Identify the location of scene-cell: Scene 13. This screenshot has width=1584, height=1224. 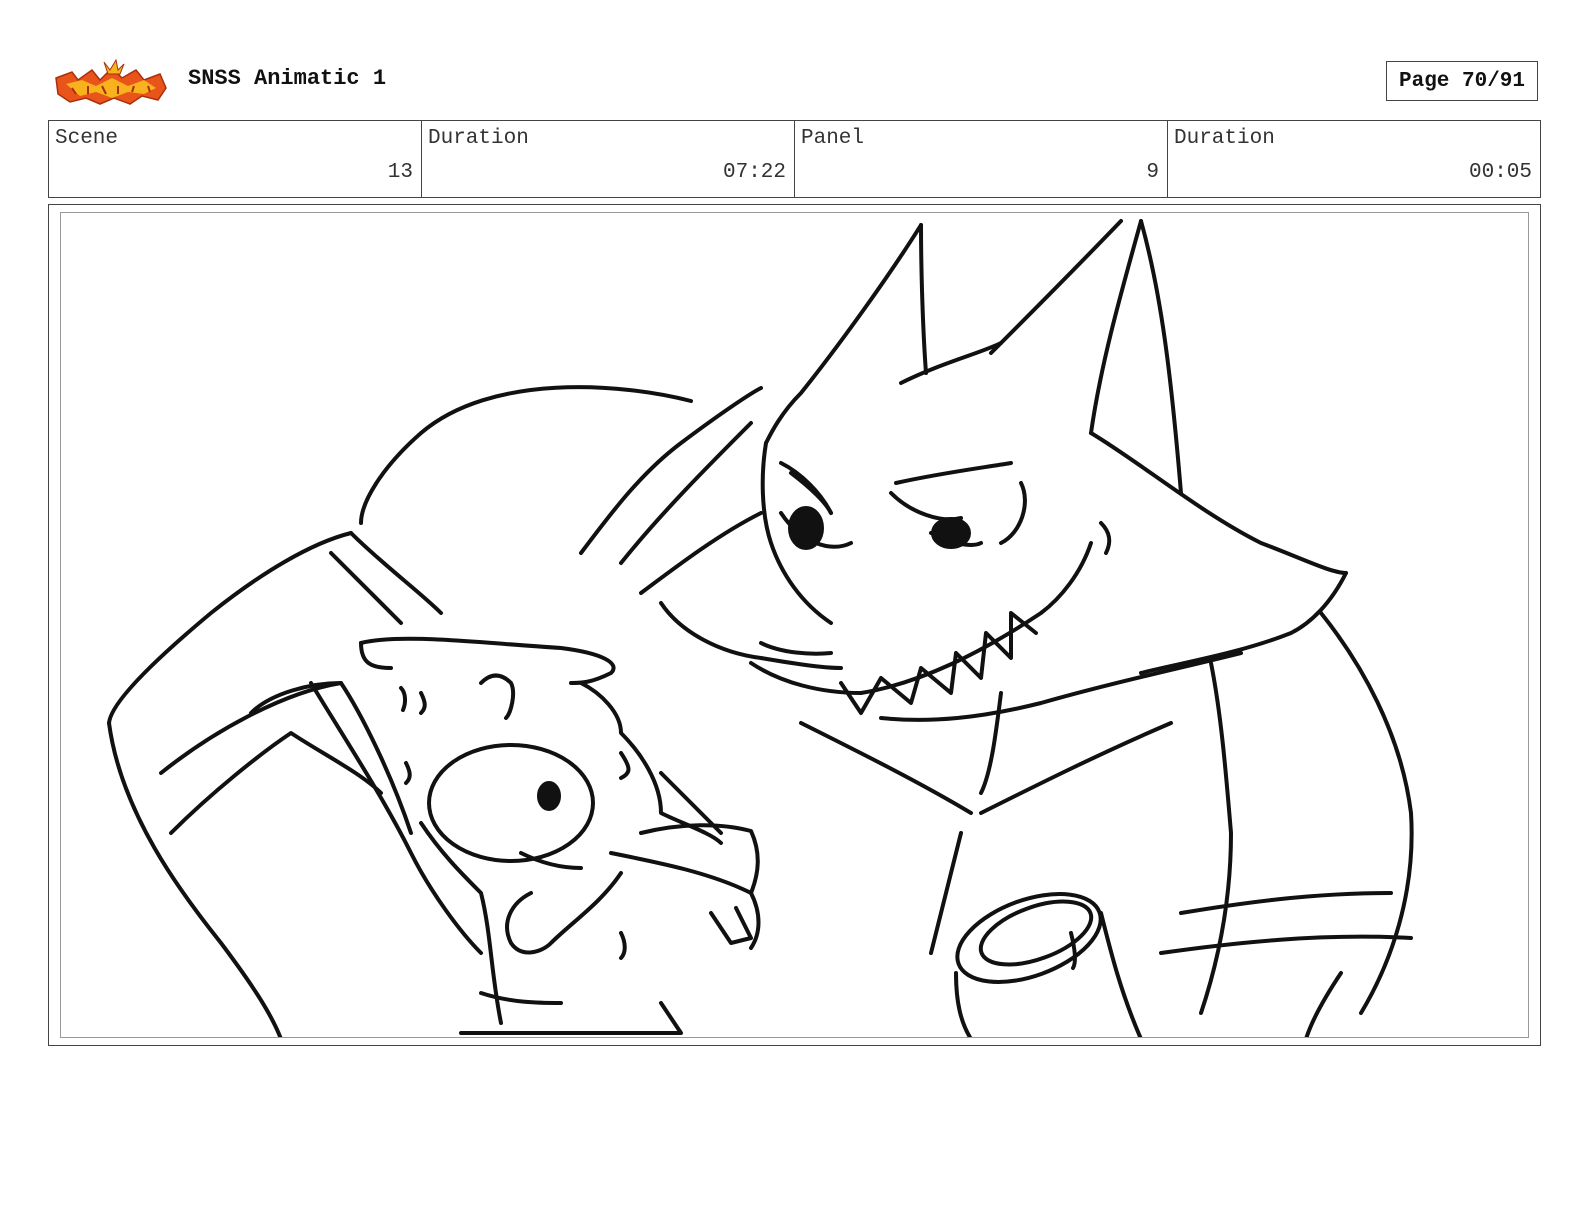
(235, 159).